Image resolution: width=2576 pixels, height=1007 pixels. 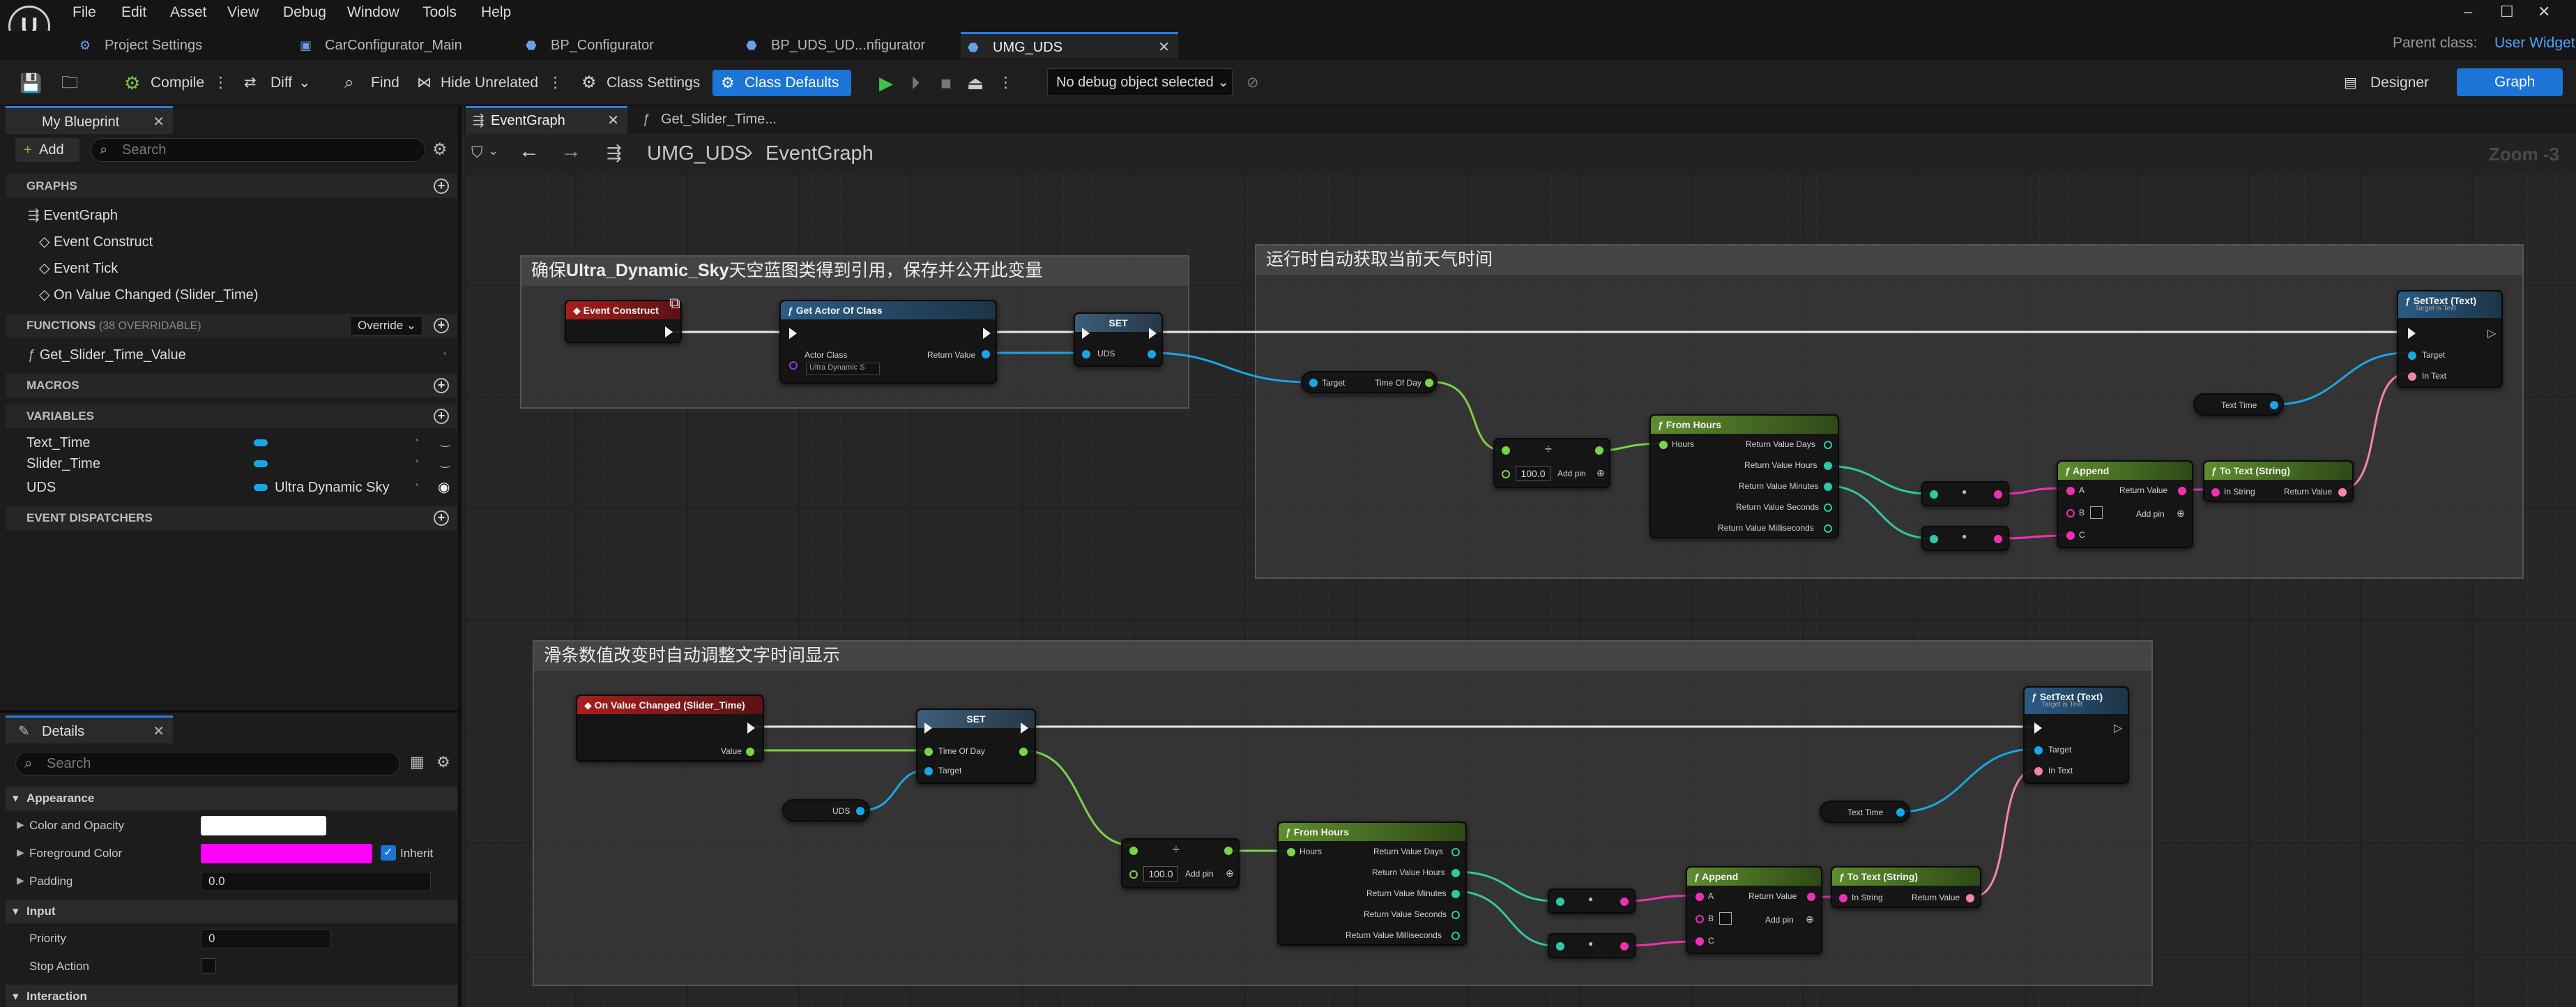 I want to click on time-of-day-out-pin, so click(x=1024, y=752).